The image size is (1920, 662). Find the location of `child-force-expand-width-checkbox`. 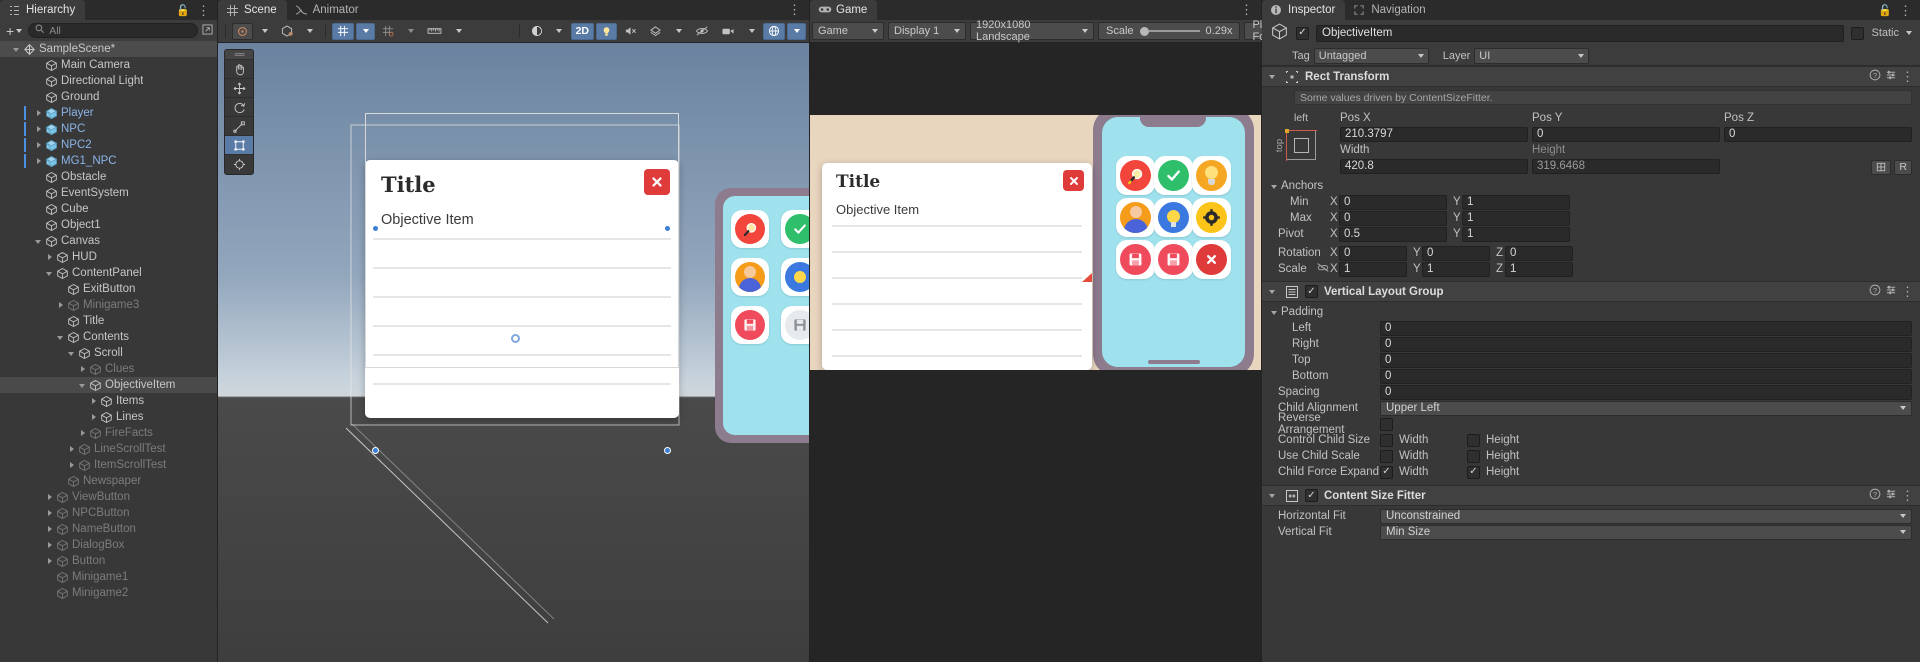

child-force-expand-width-checkbox is located at coordinates (1386, 472).